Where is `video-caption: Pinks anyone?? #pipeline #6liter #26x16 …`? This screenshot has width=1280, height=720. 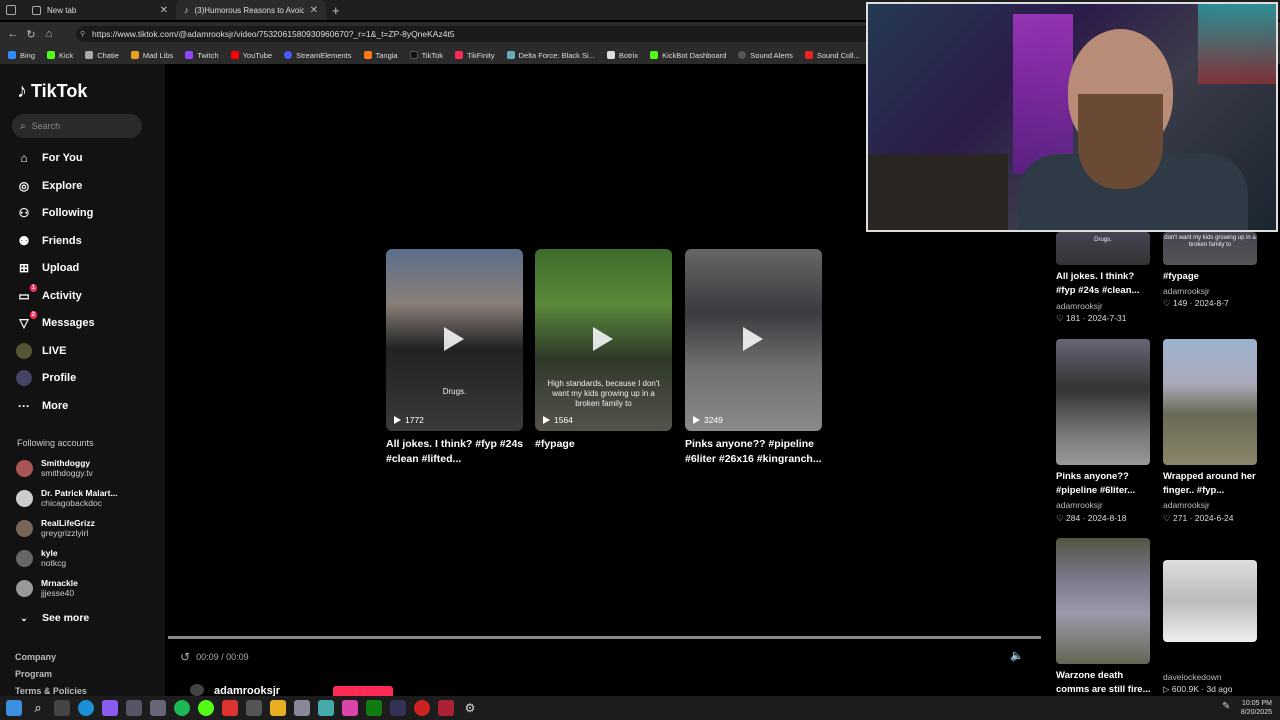 video-caption: Pinks anyone?? #pipeline #6liter #26x16 … is located at coordinates (755, 452).